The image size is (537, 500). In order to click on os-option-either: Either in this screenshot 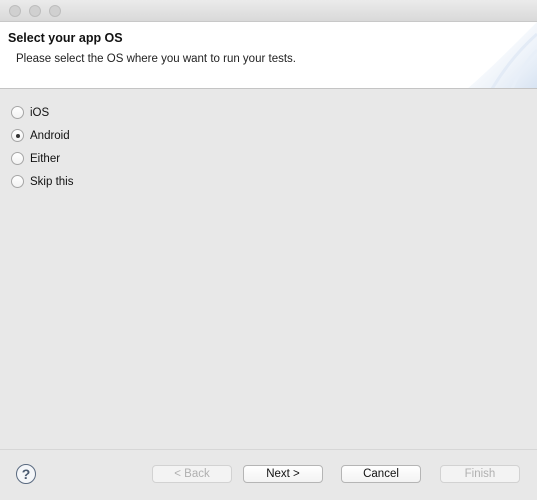, I will do `click(42, 158)`.